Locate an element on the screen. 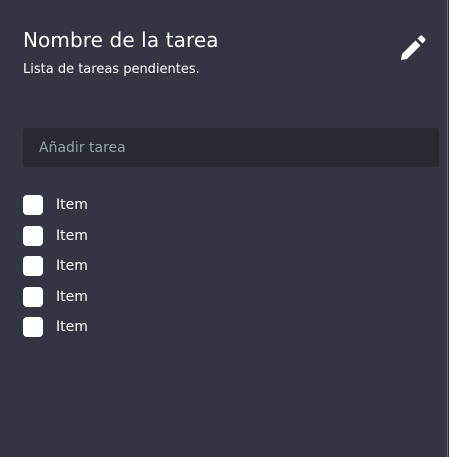 The width and height of the screenshot is (449, 457). task-list: Item Item Item Item Item is located at coordinates (55, 266).